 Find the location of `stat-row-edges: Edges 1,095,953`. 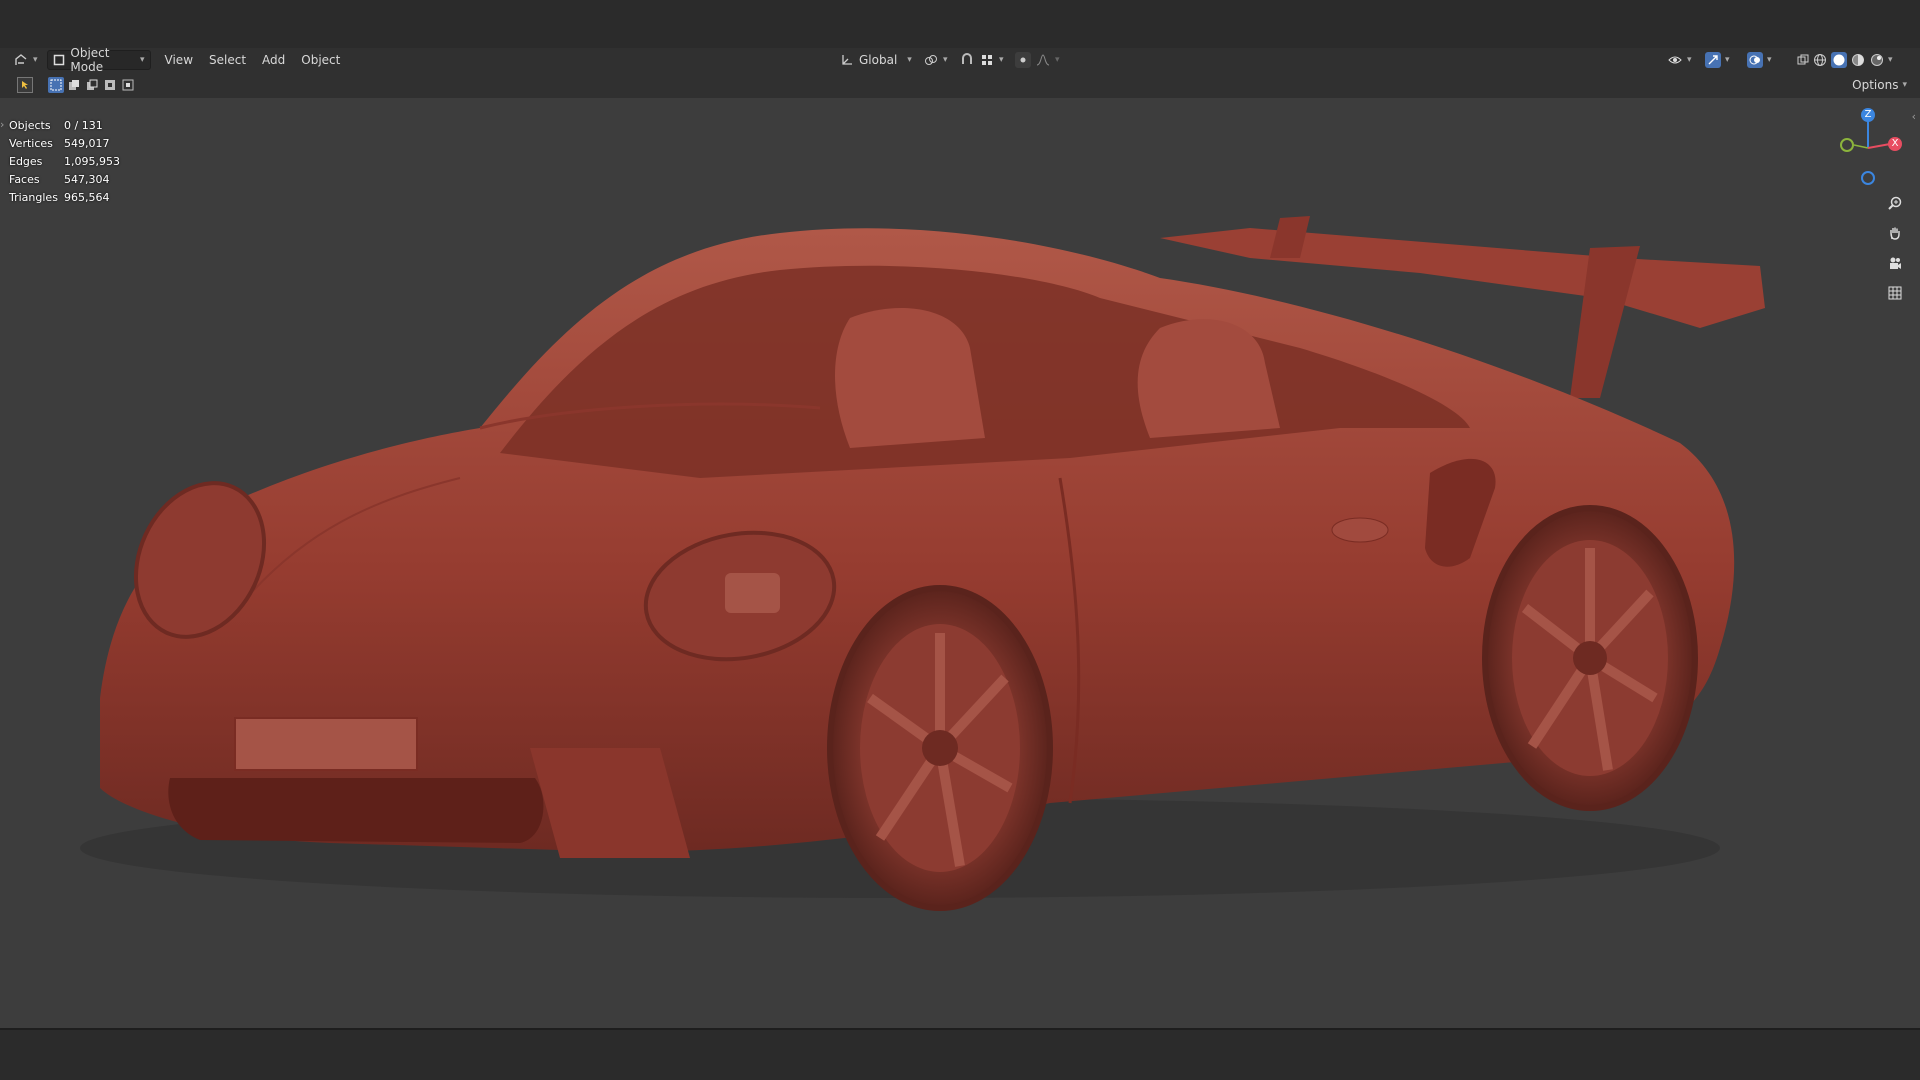

stat-row-edges: Edges 1,095,953 is located at coordinates (64, 162).